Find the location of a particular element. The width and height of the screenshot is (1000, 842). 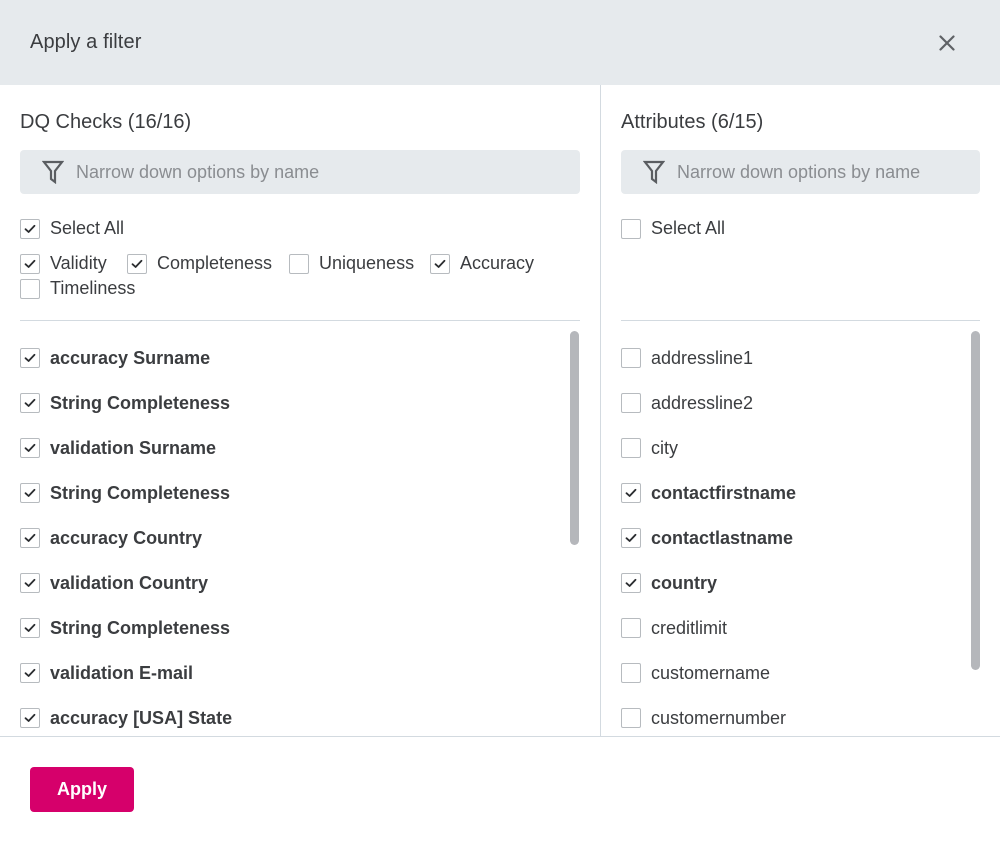

dialog-header: Apply a filter is located at coordinates (500, 42).